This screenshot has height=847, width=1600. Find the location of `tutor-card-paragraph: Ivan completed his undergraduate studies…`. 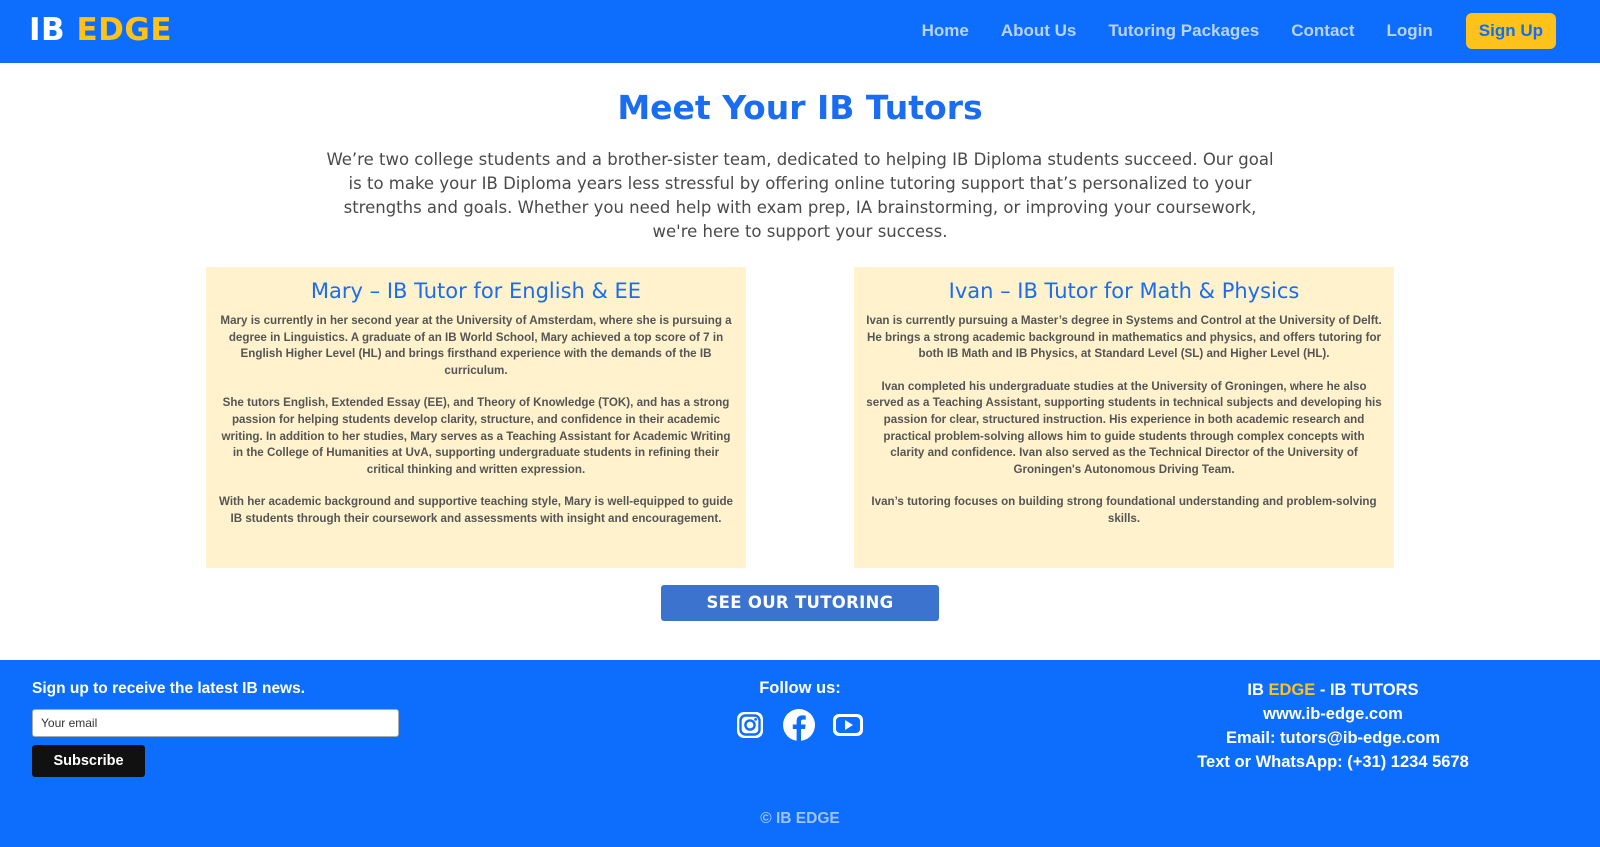

tutor-card-paragraph: Ivan completed his undergraduate studies… is located at coordinates (1124, 427).